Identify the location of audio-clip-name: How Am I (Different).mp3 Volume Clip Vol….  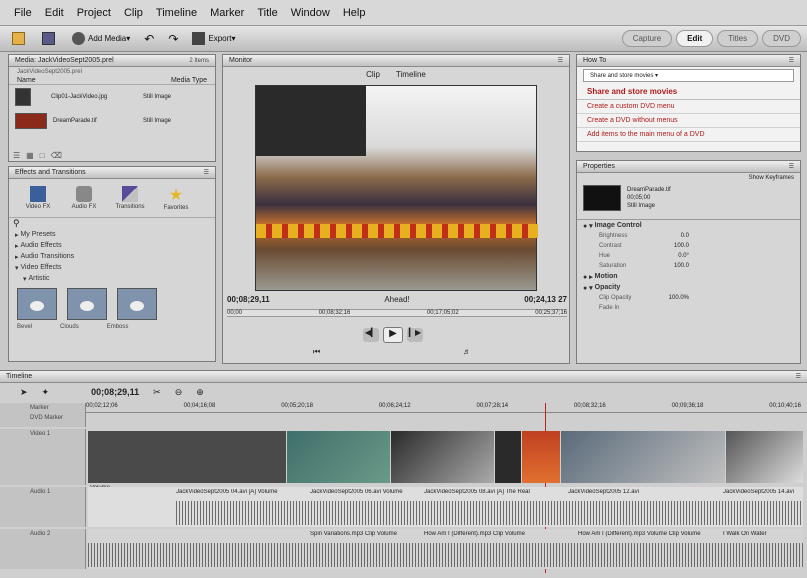
(648, 534).